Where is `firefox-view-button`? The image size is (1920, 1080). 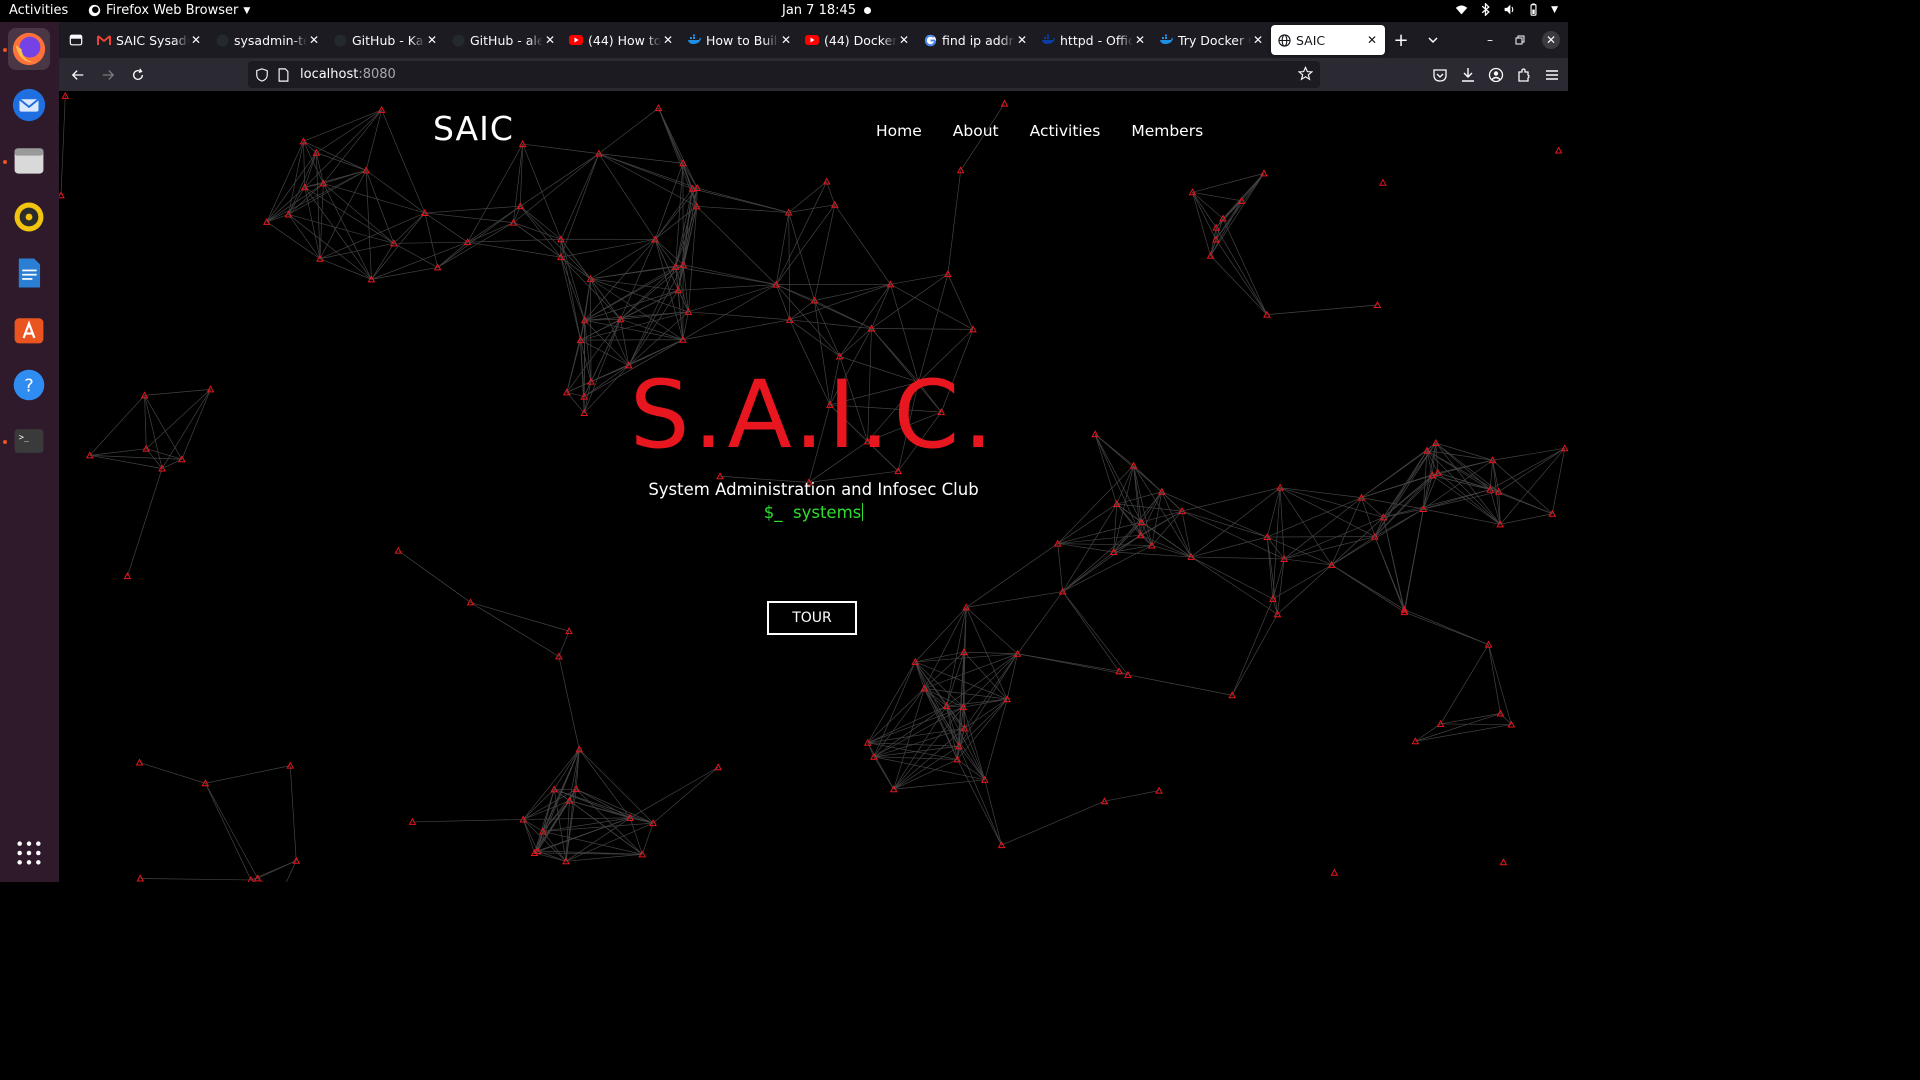 firefox-view-button is located at coordinates (76, 40).